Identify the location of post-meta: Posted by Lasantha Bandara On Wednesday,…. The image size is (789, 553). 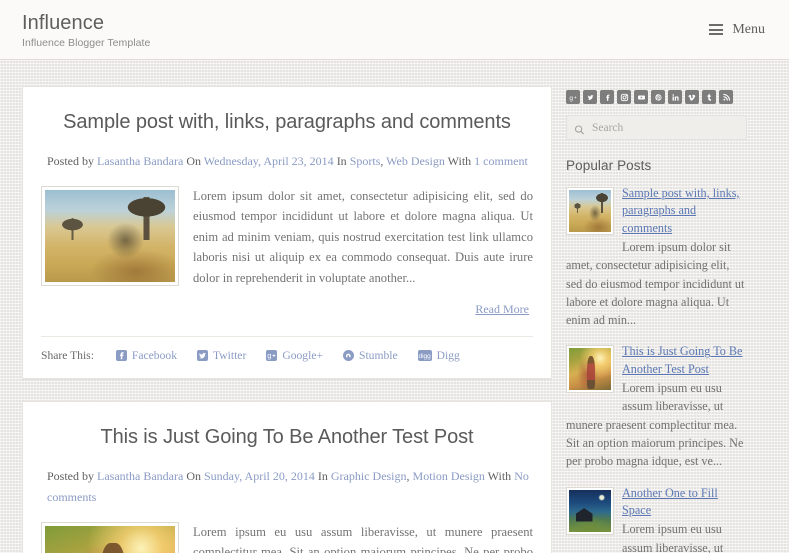
(287, 161).